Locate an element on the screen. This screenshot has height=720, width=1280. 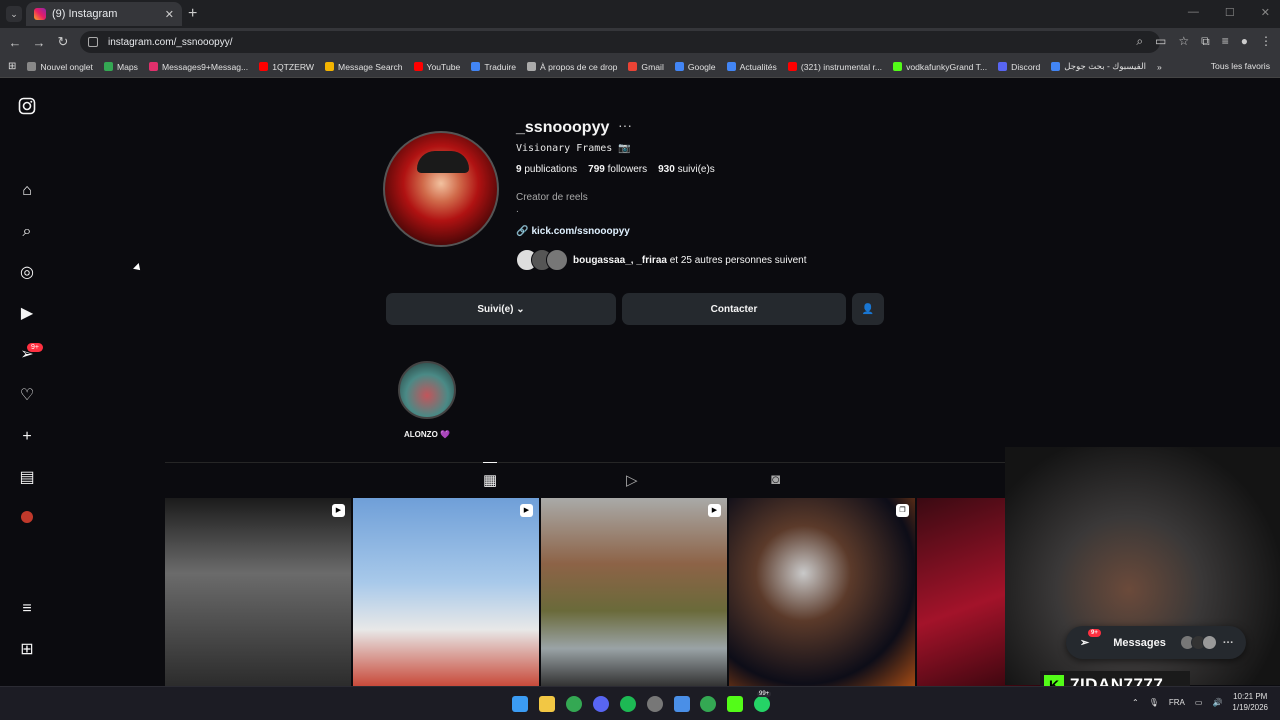
posts-grid-icon: ▦ is located at coordinates (490, 475).